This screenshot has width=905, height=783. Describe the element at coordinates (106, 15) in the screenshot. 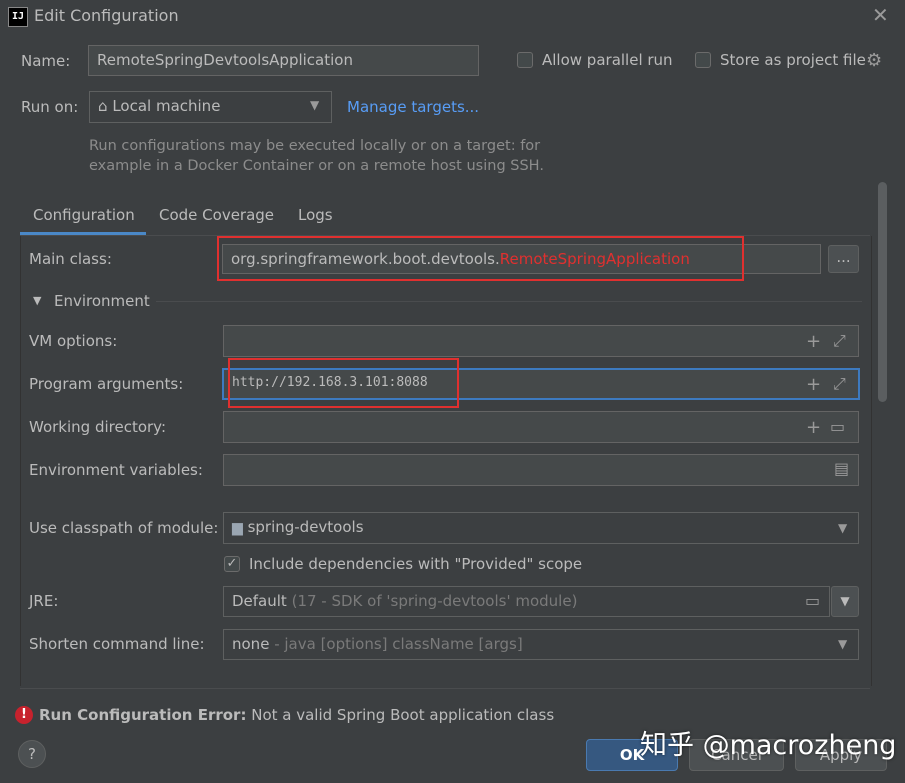

I see `window-title: Edit Configuration` at that location.